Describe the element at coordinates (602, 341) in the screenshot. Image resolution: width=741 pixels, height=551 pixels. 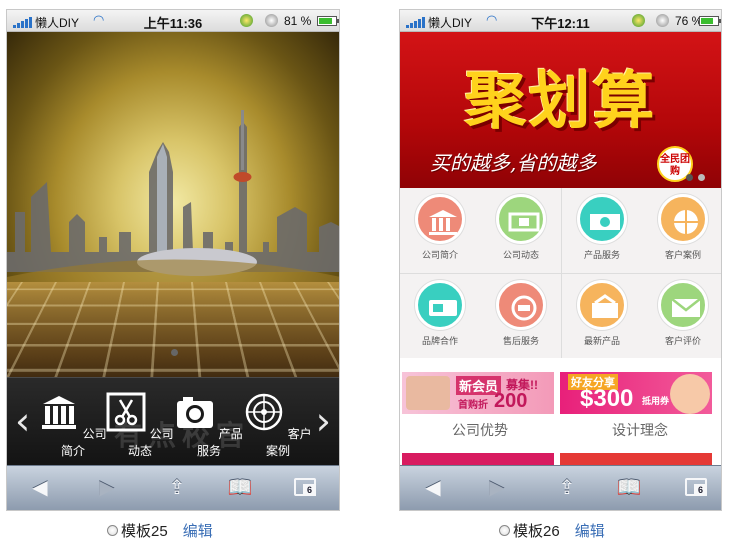
I see `grid-item-label: 最新产品` at that location.